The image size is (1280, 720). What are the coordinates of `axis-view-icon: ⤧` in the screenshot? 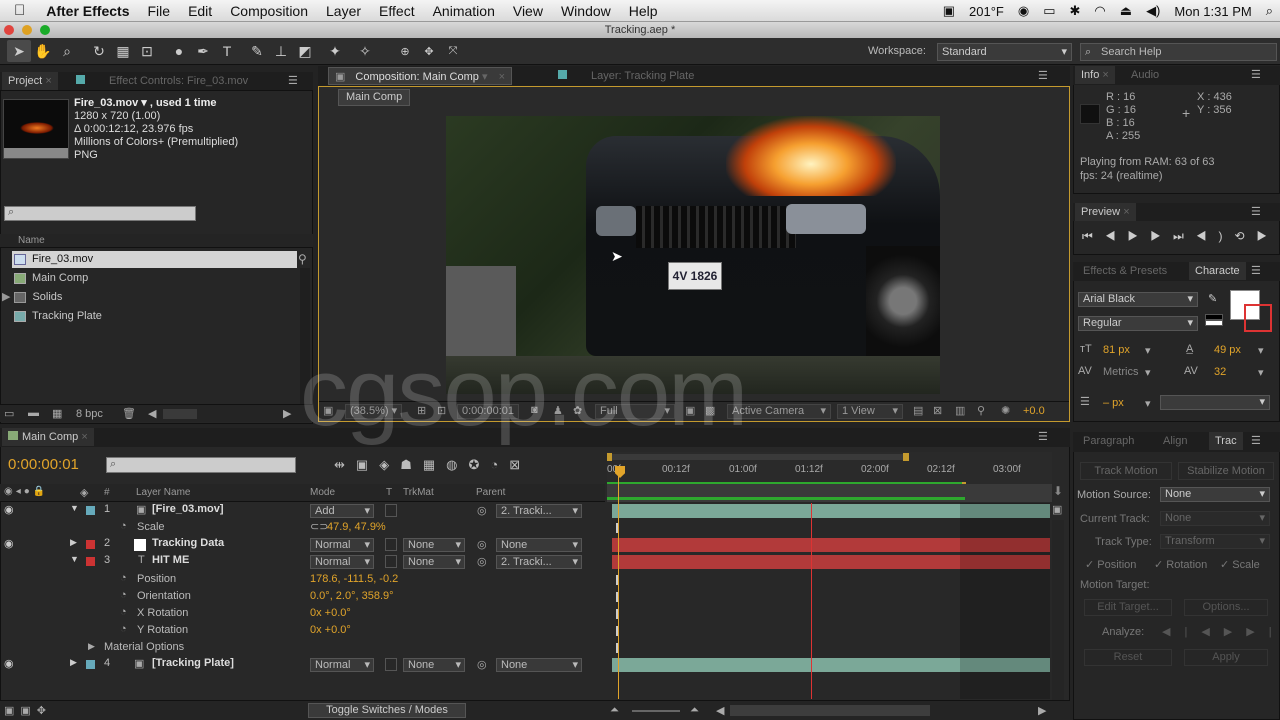 It's located at (453, 51).